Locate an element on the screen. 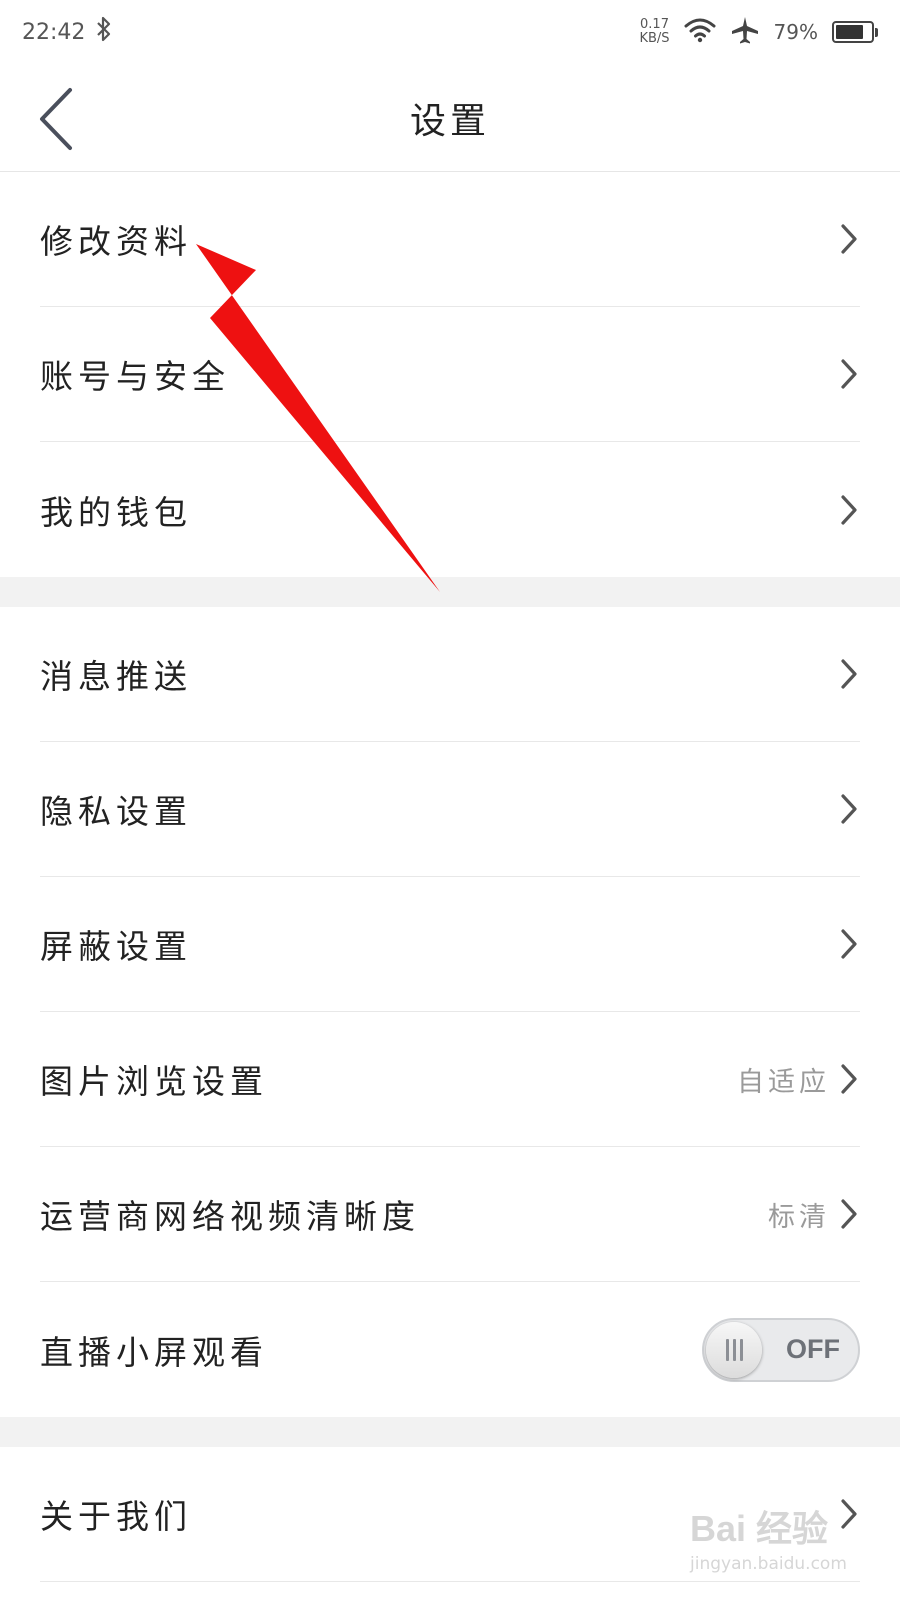  settings-item-account-security: 账号与安全 is located at coordinates (450, 374).